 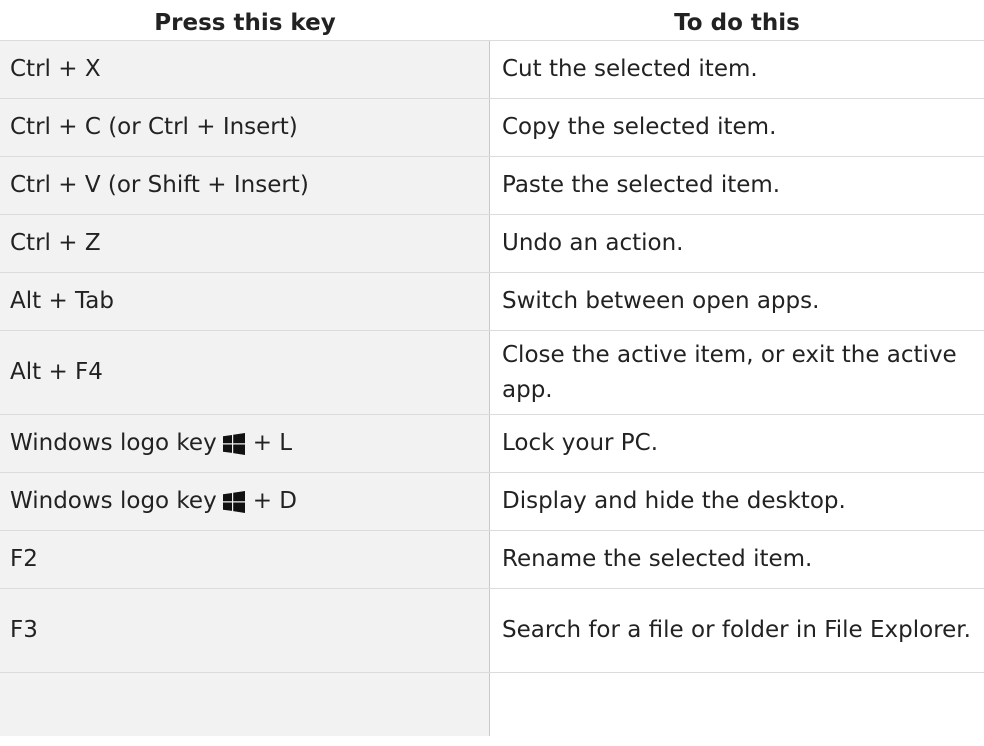 I want to click on shortcut-key-cell: F2, so click(x=245, y=559).